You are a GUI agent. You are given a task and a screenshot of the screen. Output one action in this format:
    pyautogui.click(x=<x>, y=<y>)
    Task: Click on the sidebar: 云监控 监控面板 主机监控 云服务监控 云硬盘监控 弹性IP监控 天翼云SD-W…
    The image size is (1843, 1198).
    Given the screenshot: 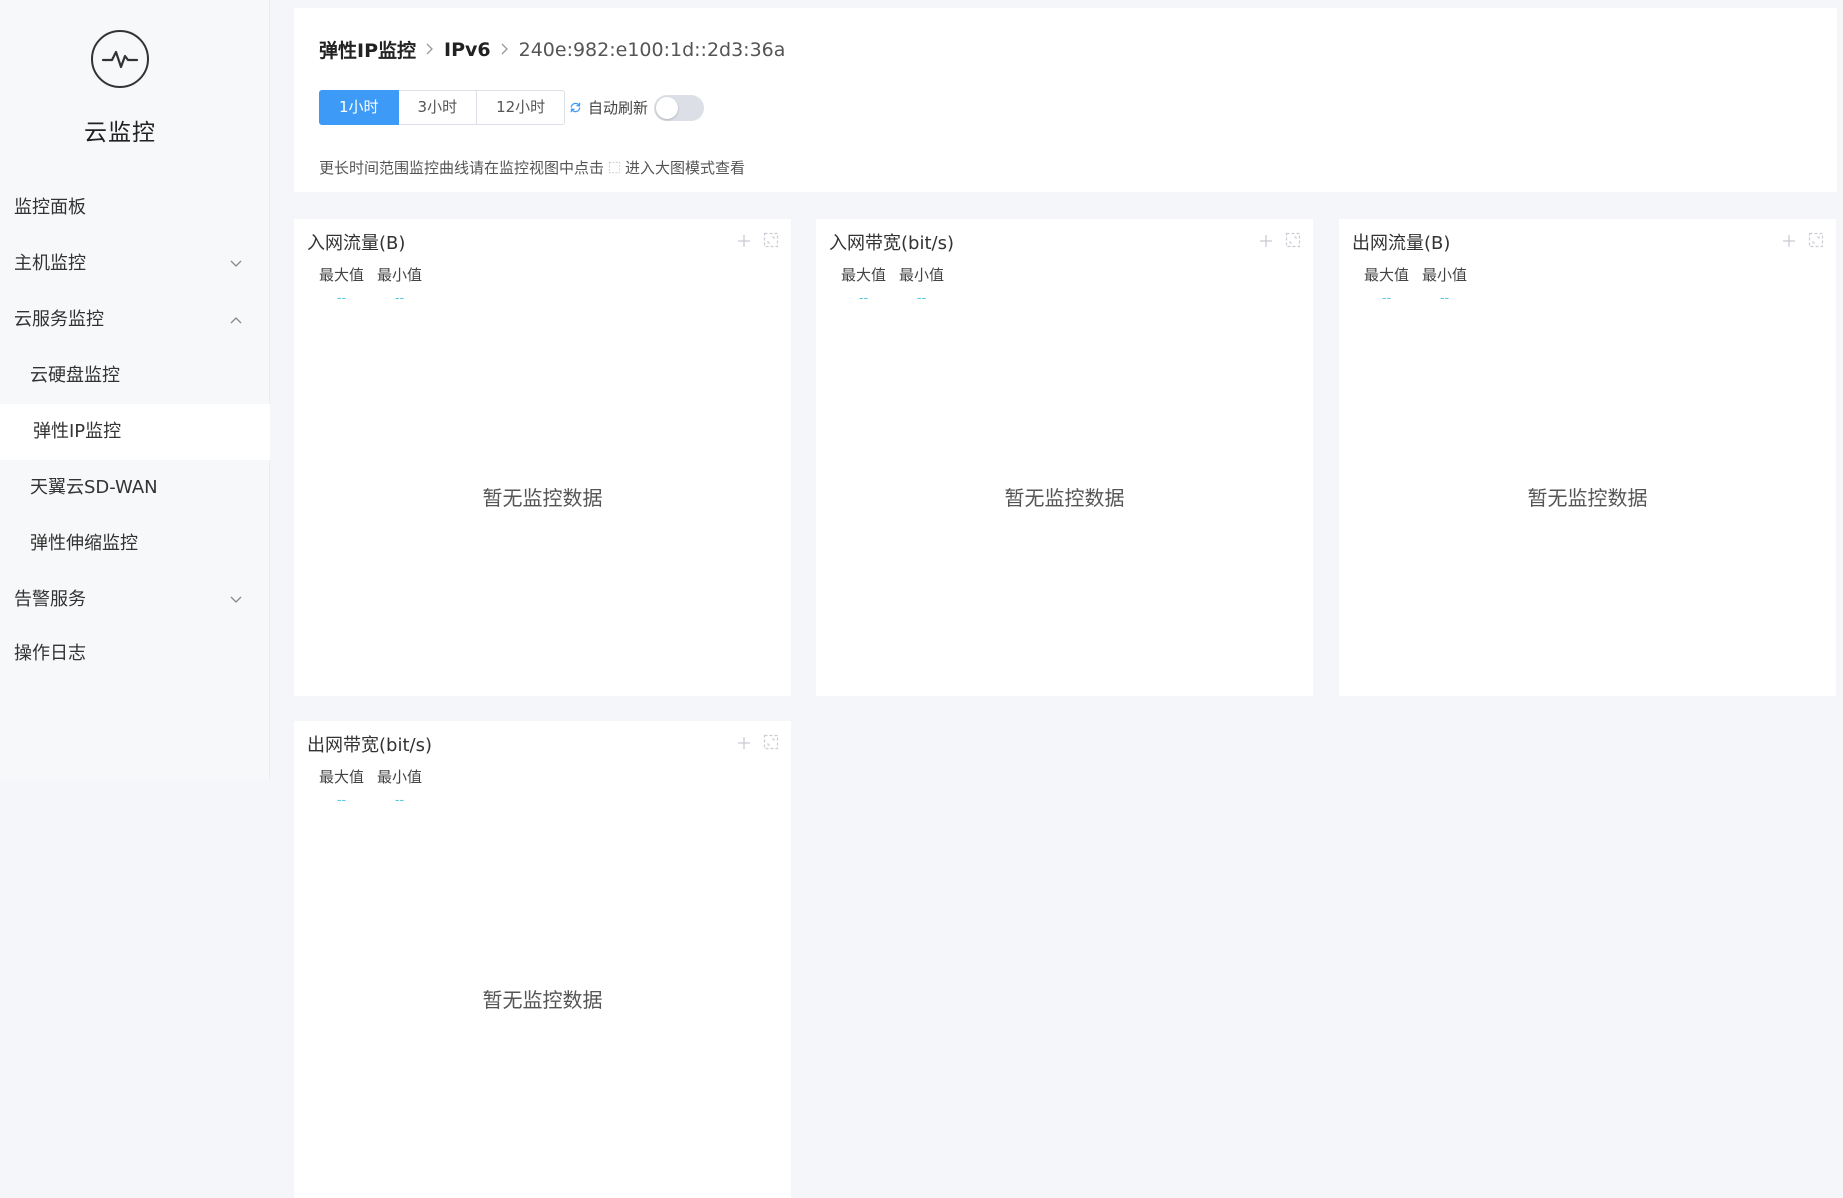 What is the action you would take?
    pyautogui.click(x=135, y=390)
    